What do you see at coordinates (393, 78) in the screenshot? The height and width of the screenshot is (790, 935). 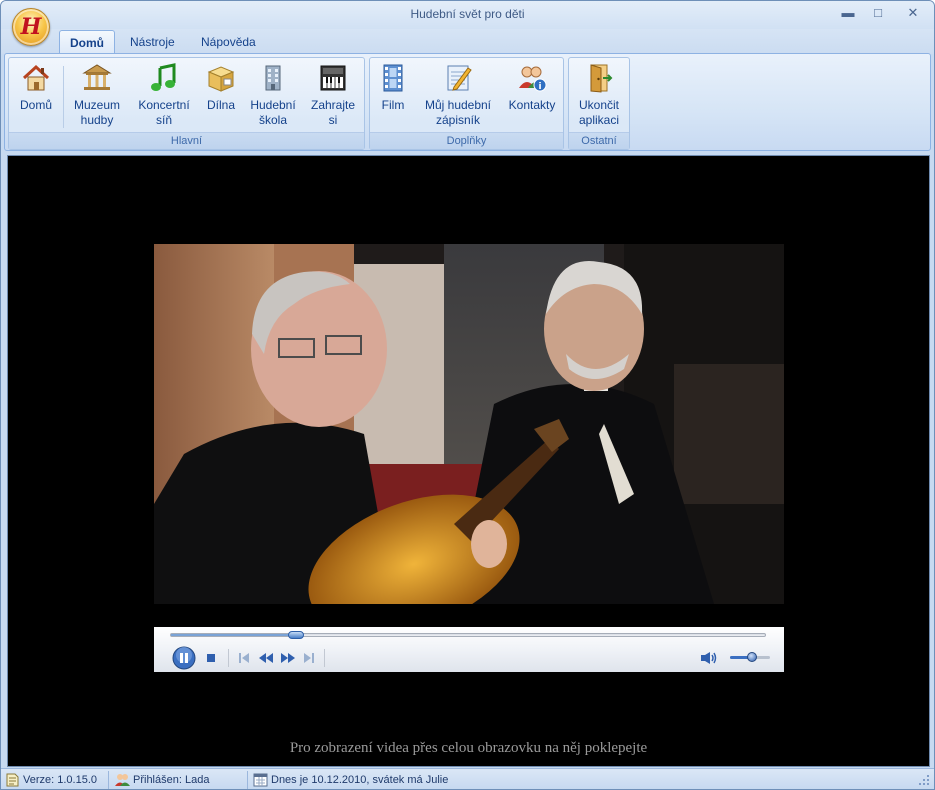 I see `film-strip-icon` at bounding box center [393, 78].